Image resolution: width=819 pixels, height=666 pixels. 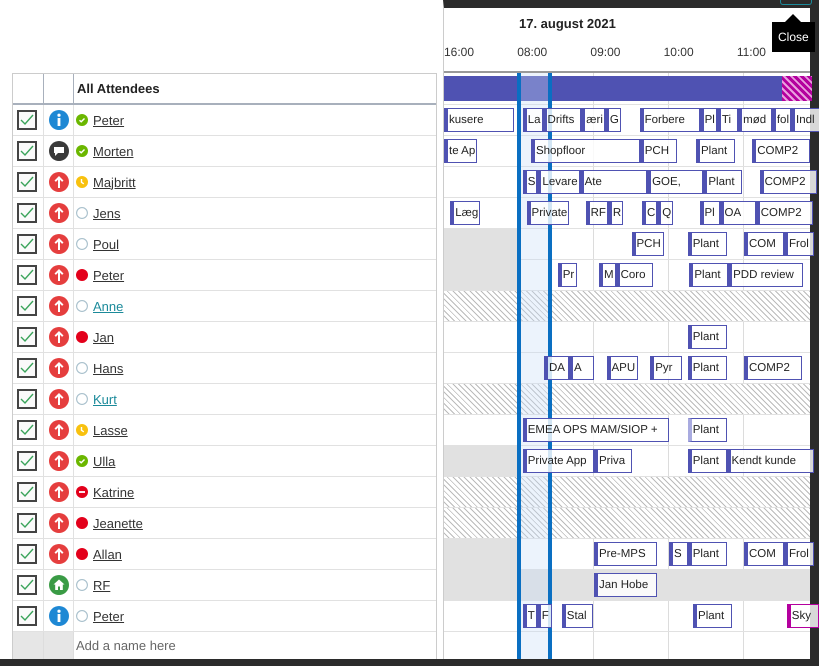 I want to click on attendee-name-link: Lasse, so click(x=112, y=430).